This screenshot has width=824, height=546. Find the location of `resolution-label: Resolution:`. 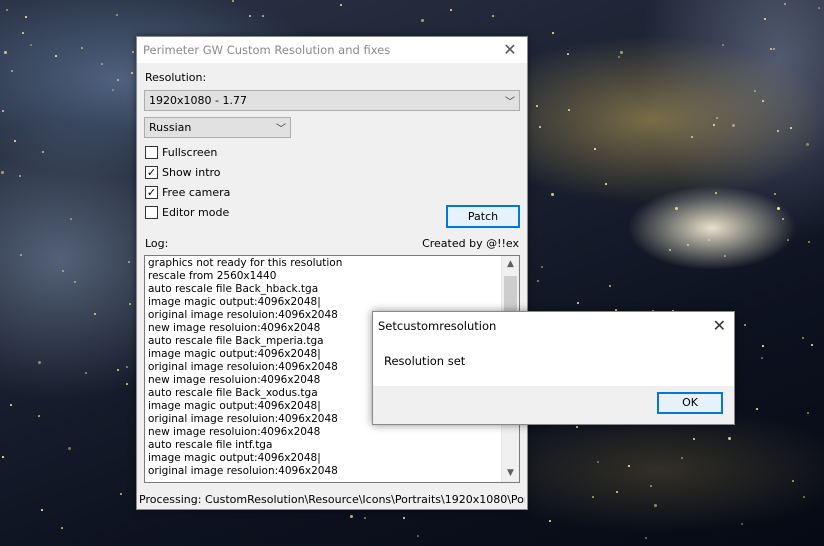

resolution-label: Resolution: is located at coordinates (176, 77).